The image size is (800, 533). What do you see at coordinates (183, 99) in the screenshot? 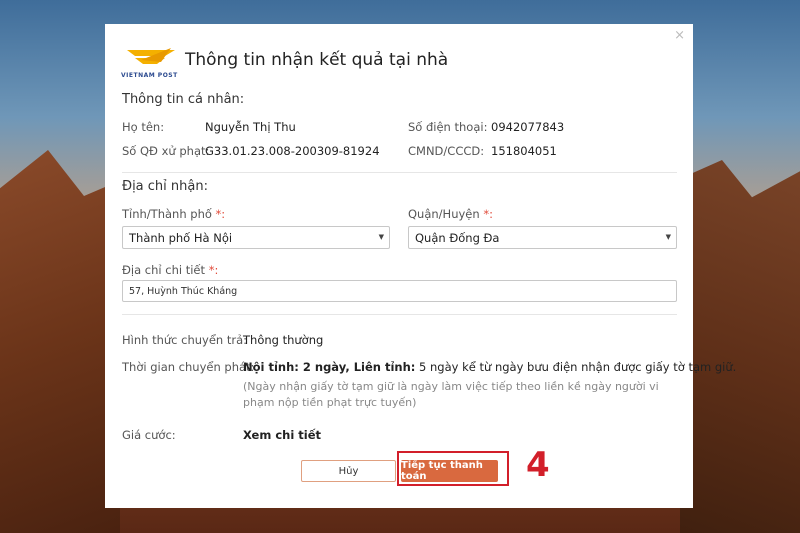
I see `personal-section-title: Thông tin cá nhân:` at bounding box center [183, 99].